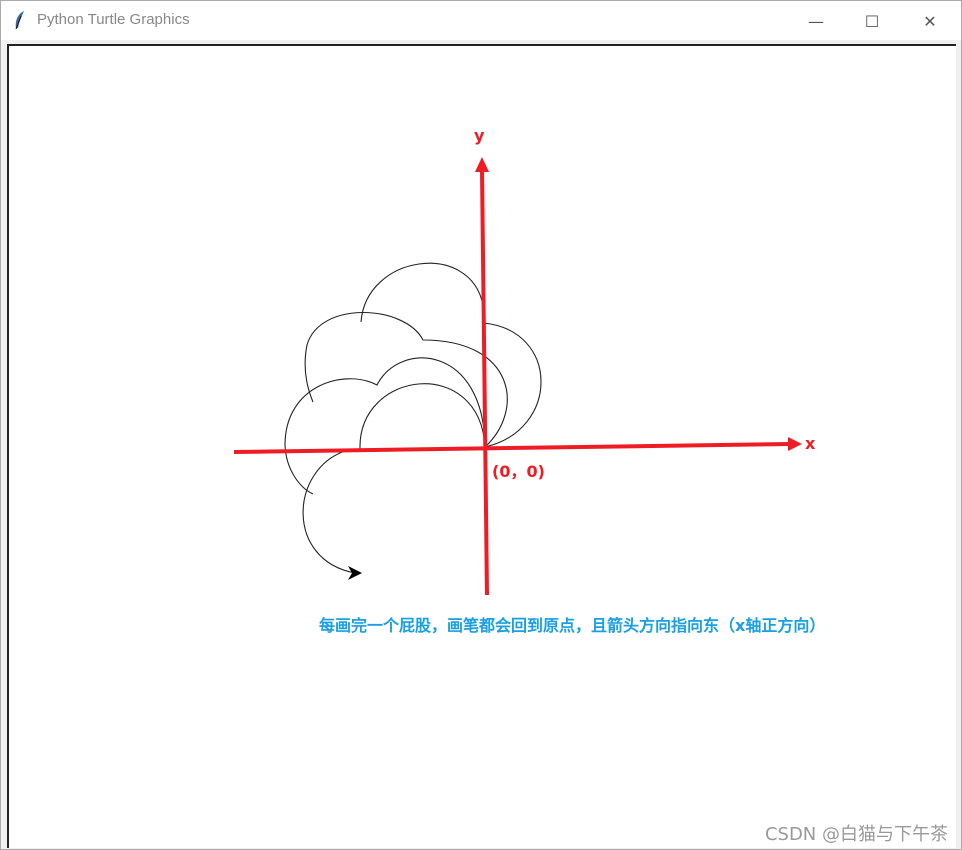 The height and width of the screenshot is (850, 962). I want to click on curve-arc-top, so click(422, 292).